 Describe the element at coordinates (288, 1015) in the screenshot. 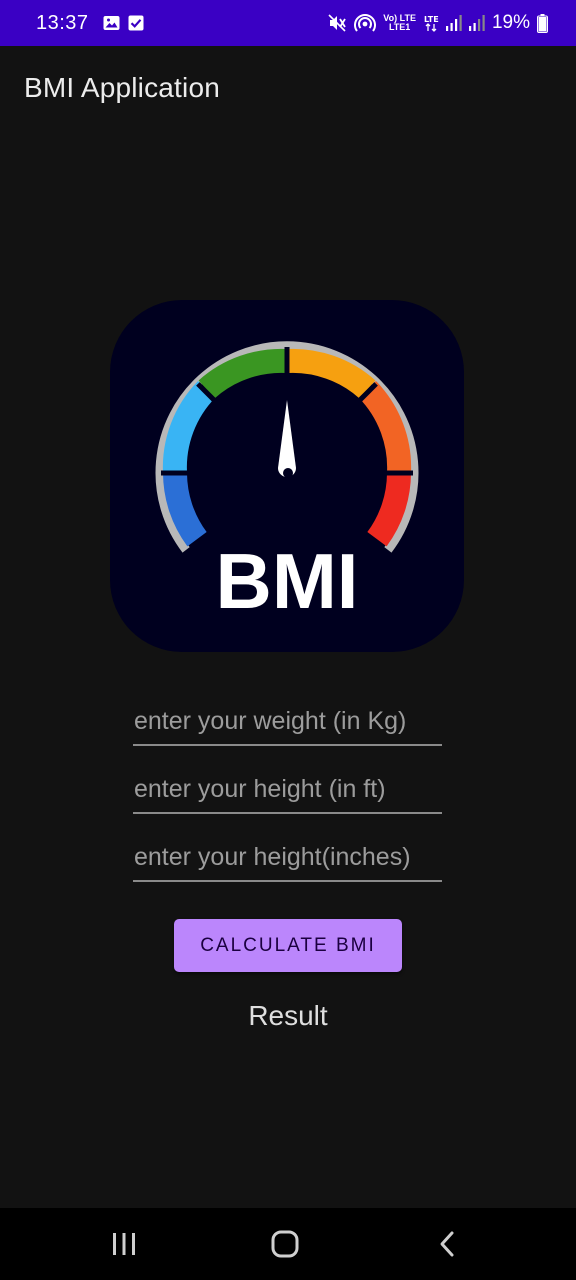

I see `result-text: Result` at that location.